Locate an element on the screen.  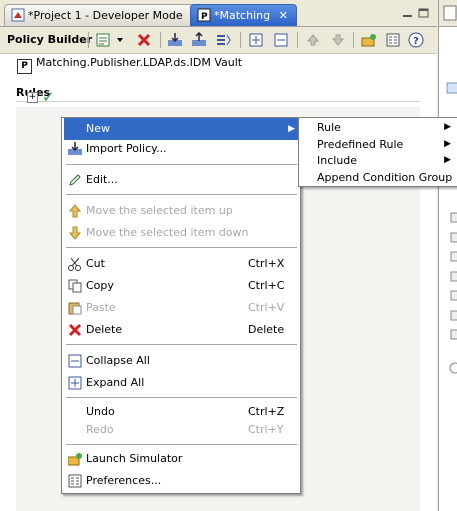
expand-all-icon is located at coordinates (256, 40).